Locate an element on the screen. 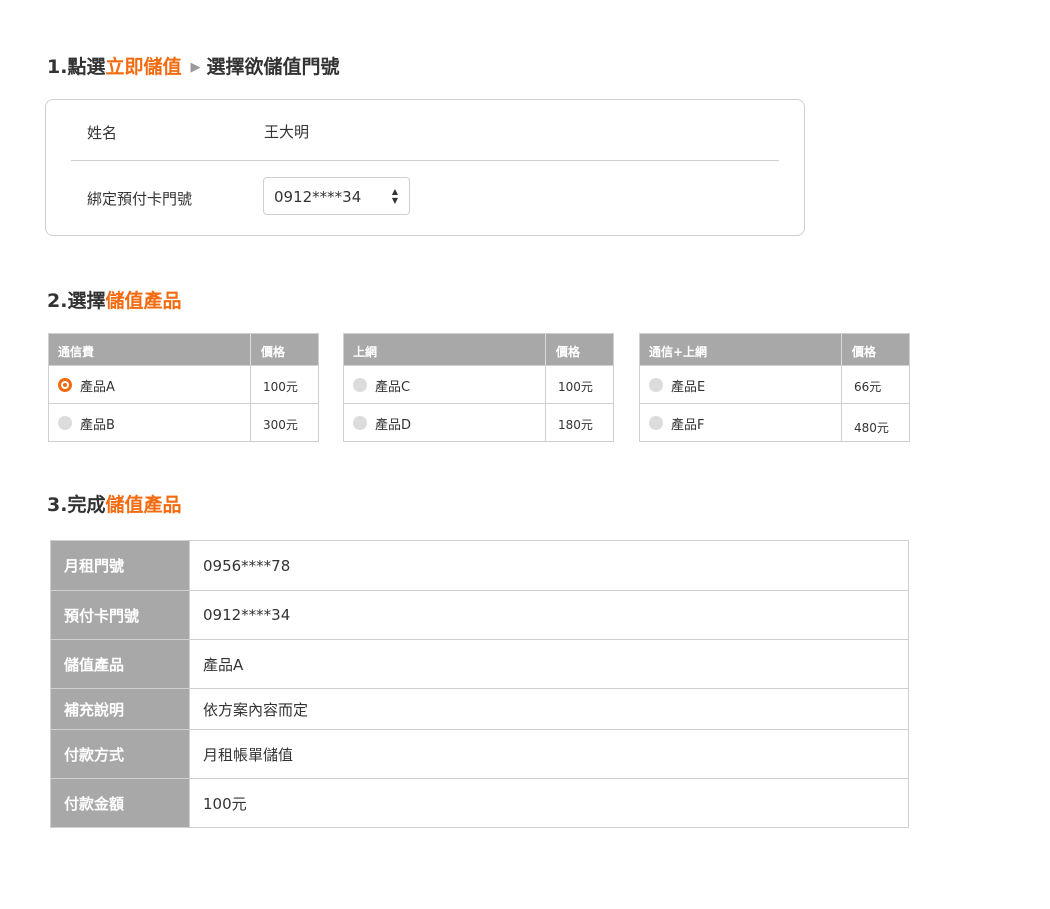 The height and width of the screenshot is (909, 1050). up-down-caret-icon: ▲ ▼ is located at coordinates (394, 196).